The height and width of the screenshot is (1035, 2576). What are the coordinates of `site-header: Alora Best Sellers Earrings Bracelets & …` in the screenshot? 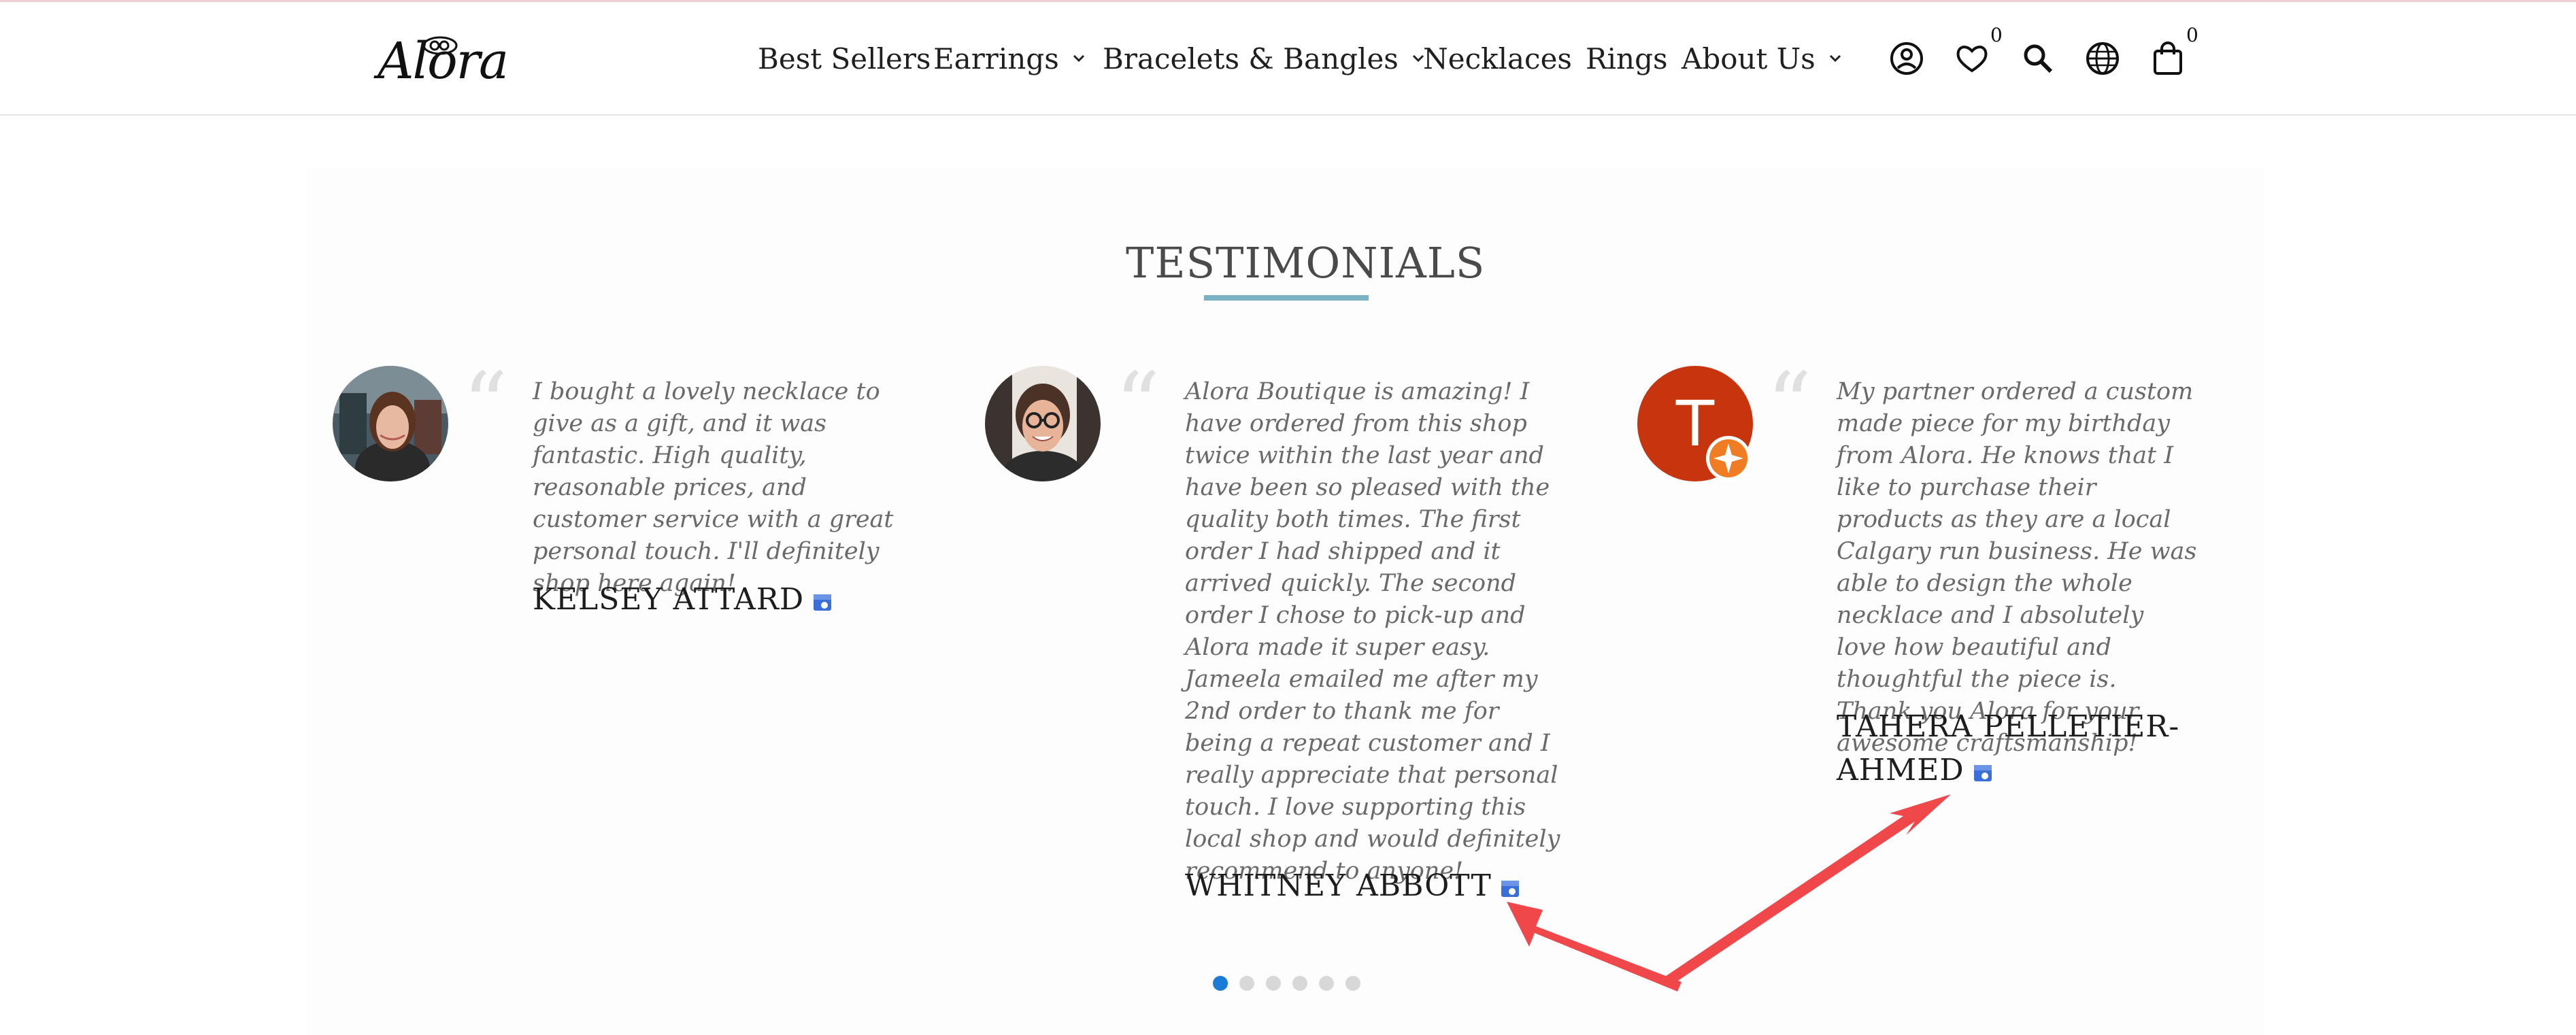 It's located at (1288, 59).